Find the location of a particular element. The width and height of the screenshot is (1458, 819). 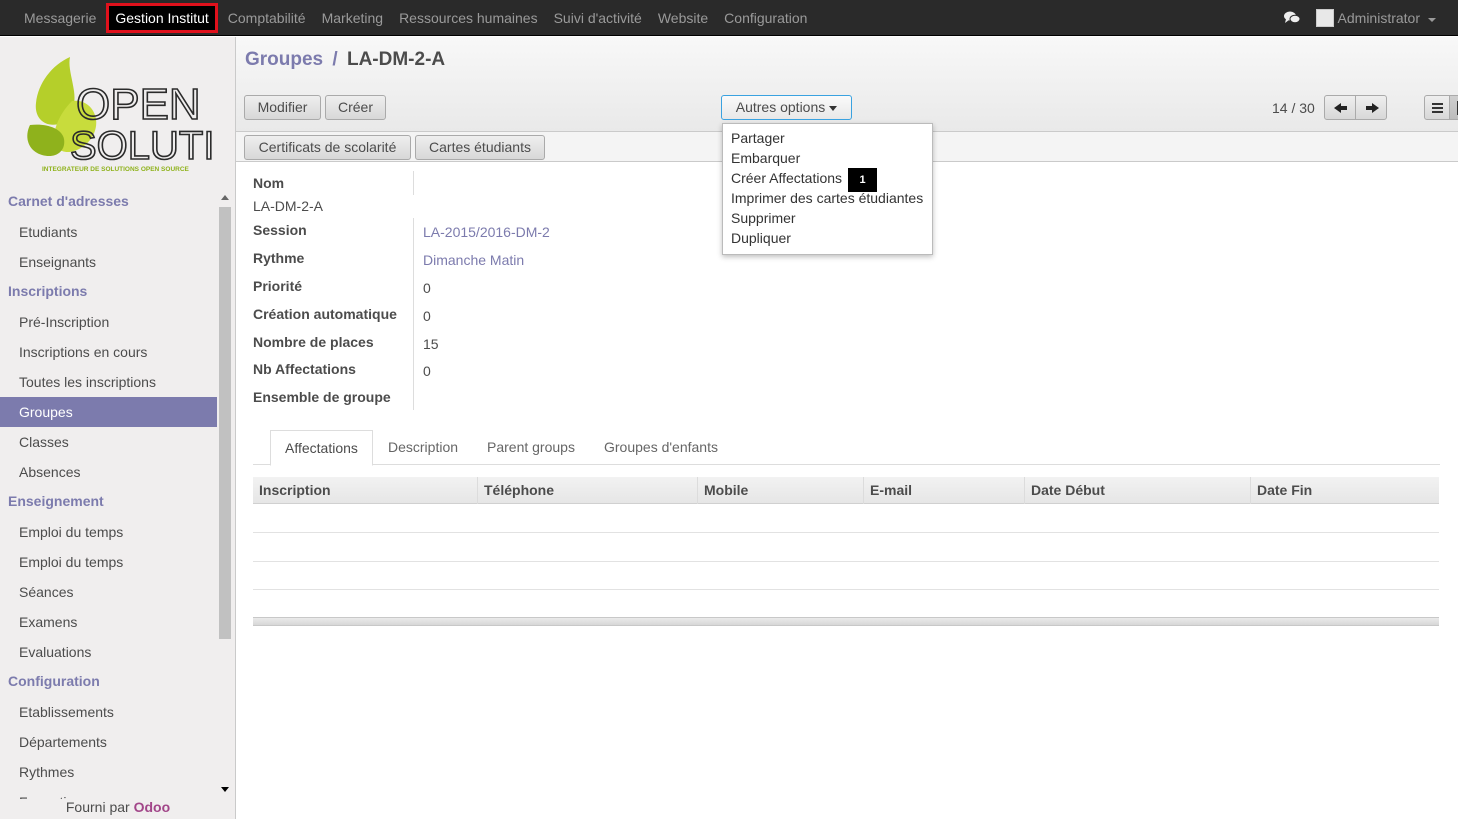

sidebar-item-evaluations: Evaluations is located at coordinates (108, 652).